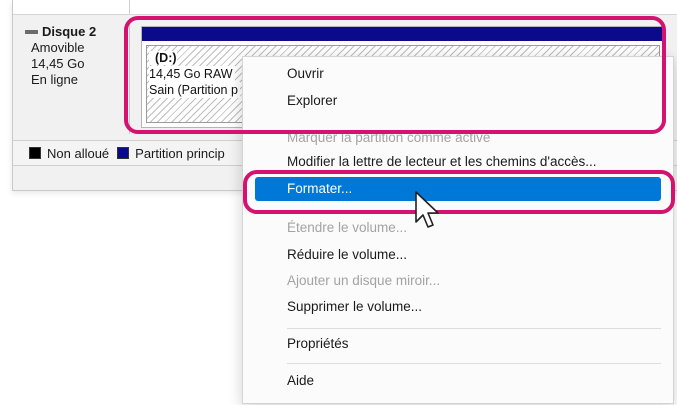 This screenshot has height=405, width=677. What do you see at coordinates (54, 79) in the screenshot?
I see `disk-status: En ligne` at bounding box center [54, 79].